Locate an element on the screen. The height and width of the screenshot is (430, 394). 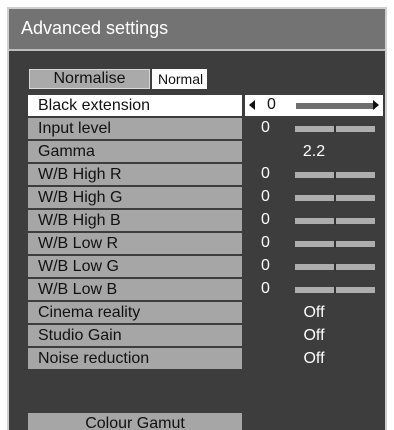
setting-row-noise-reduction: Noise reduction Off is located at coordinates (206, 358).